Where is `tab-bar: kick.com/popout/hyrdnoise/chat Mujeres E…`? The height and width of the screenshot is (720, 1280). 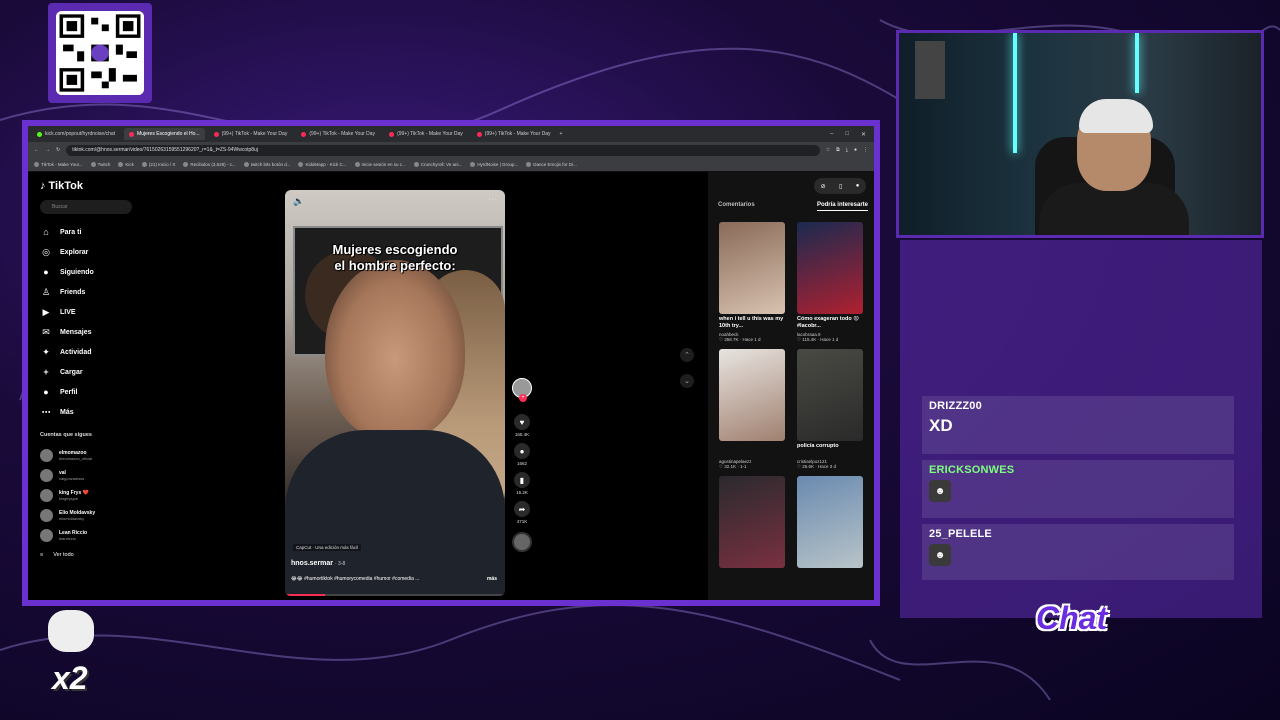 tab-bar: kick.com/popout/hyrdnoise/chat Mujeres E… is located at coordinates (451, 134).